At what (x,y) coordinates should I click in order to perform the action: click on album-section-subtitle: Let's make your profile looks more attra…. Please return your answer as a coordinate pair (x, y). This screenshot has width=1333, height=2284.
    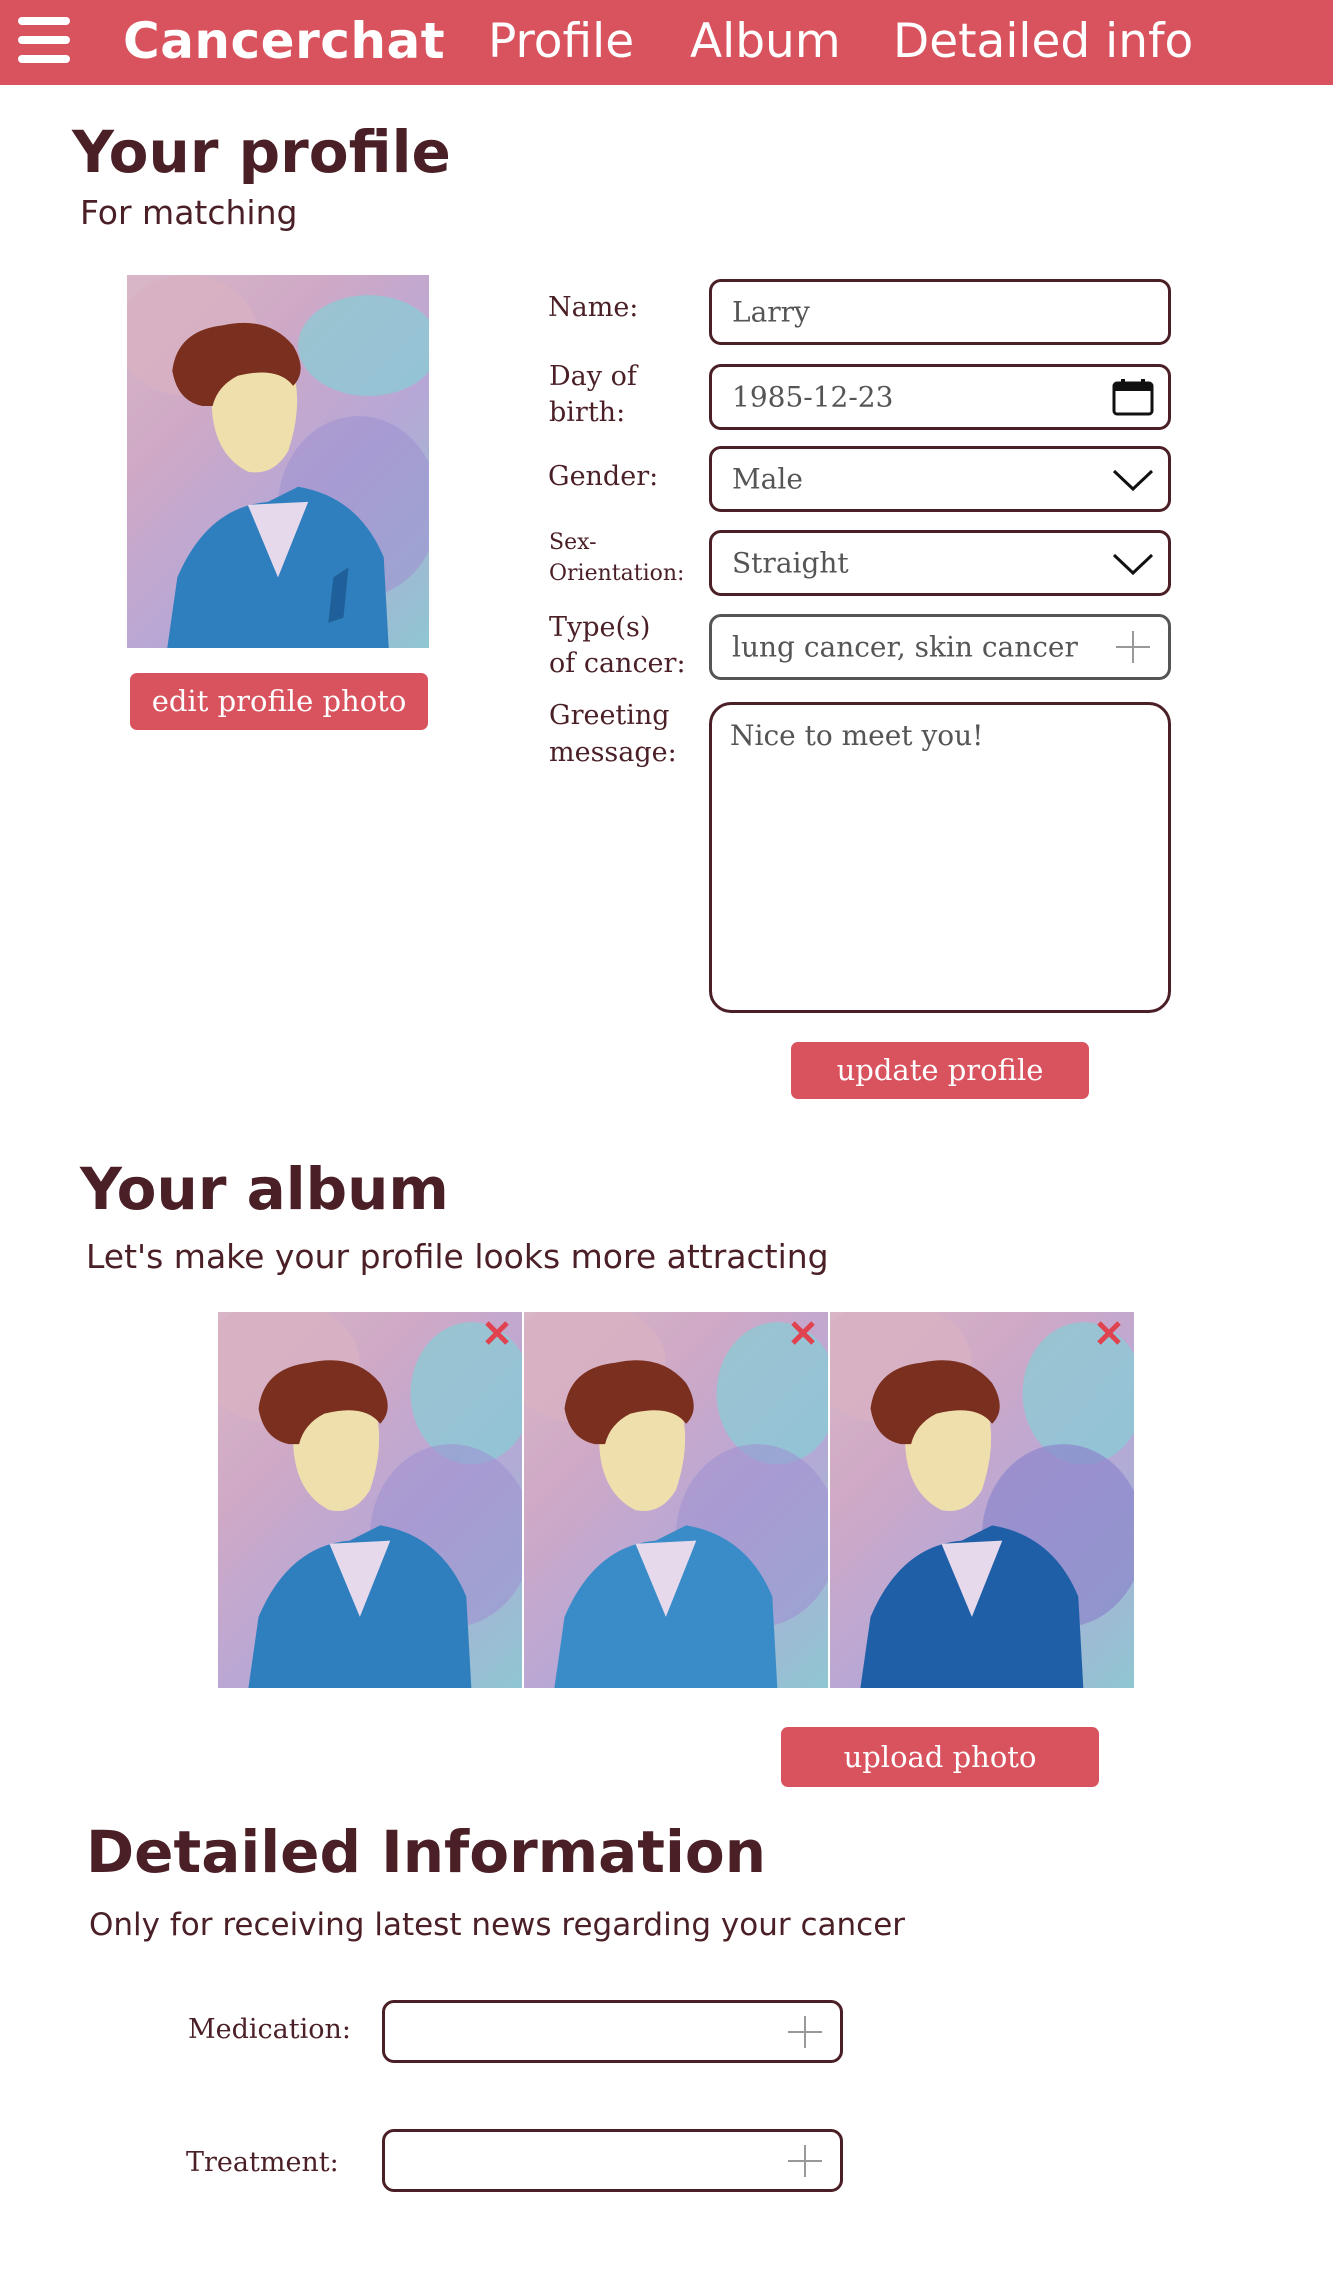
    Looking at the image, I should click on (457, 1256).